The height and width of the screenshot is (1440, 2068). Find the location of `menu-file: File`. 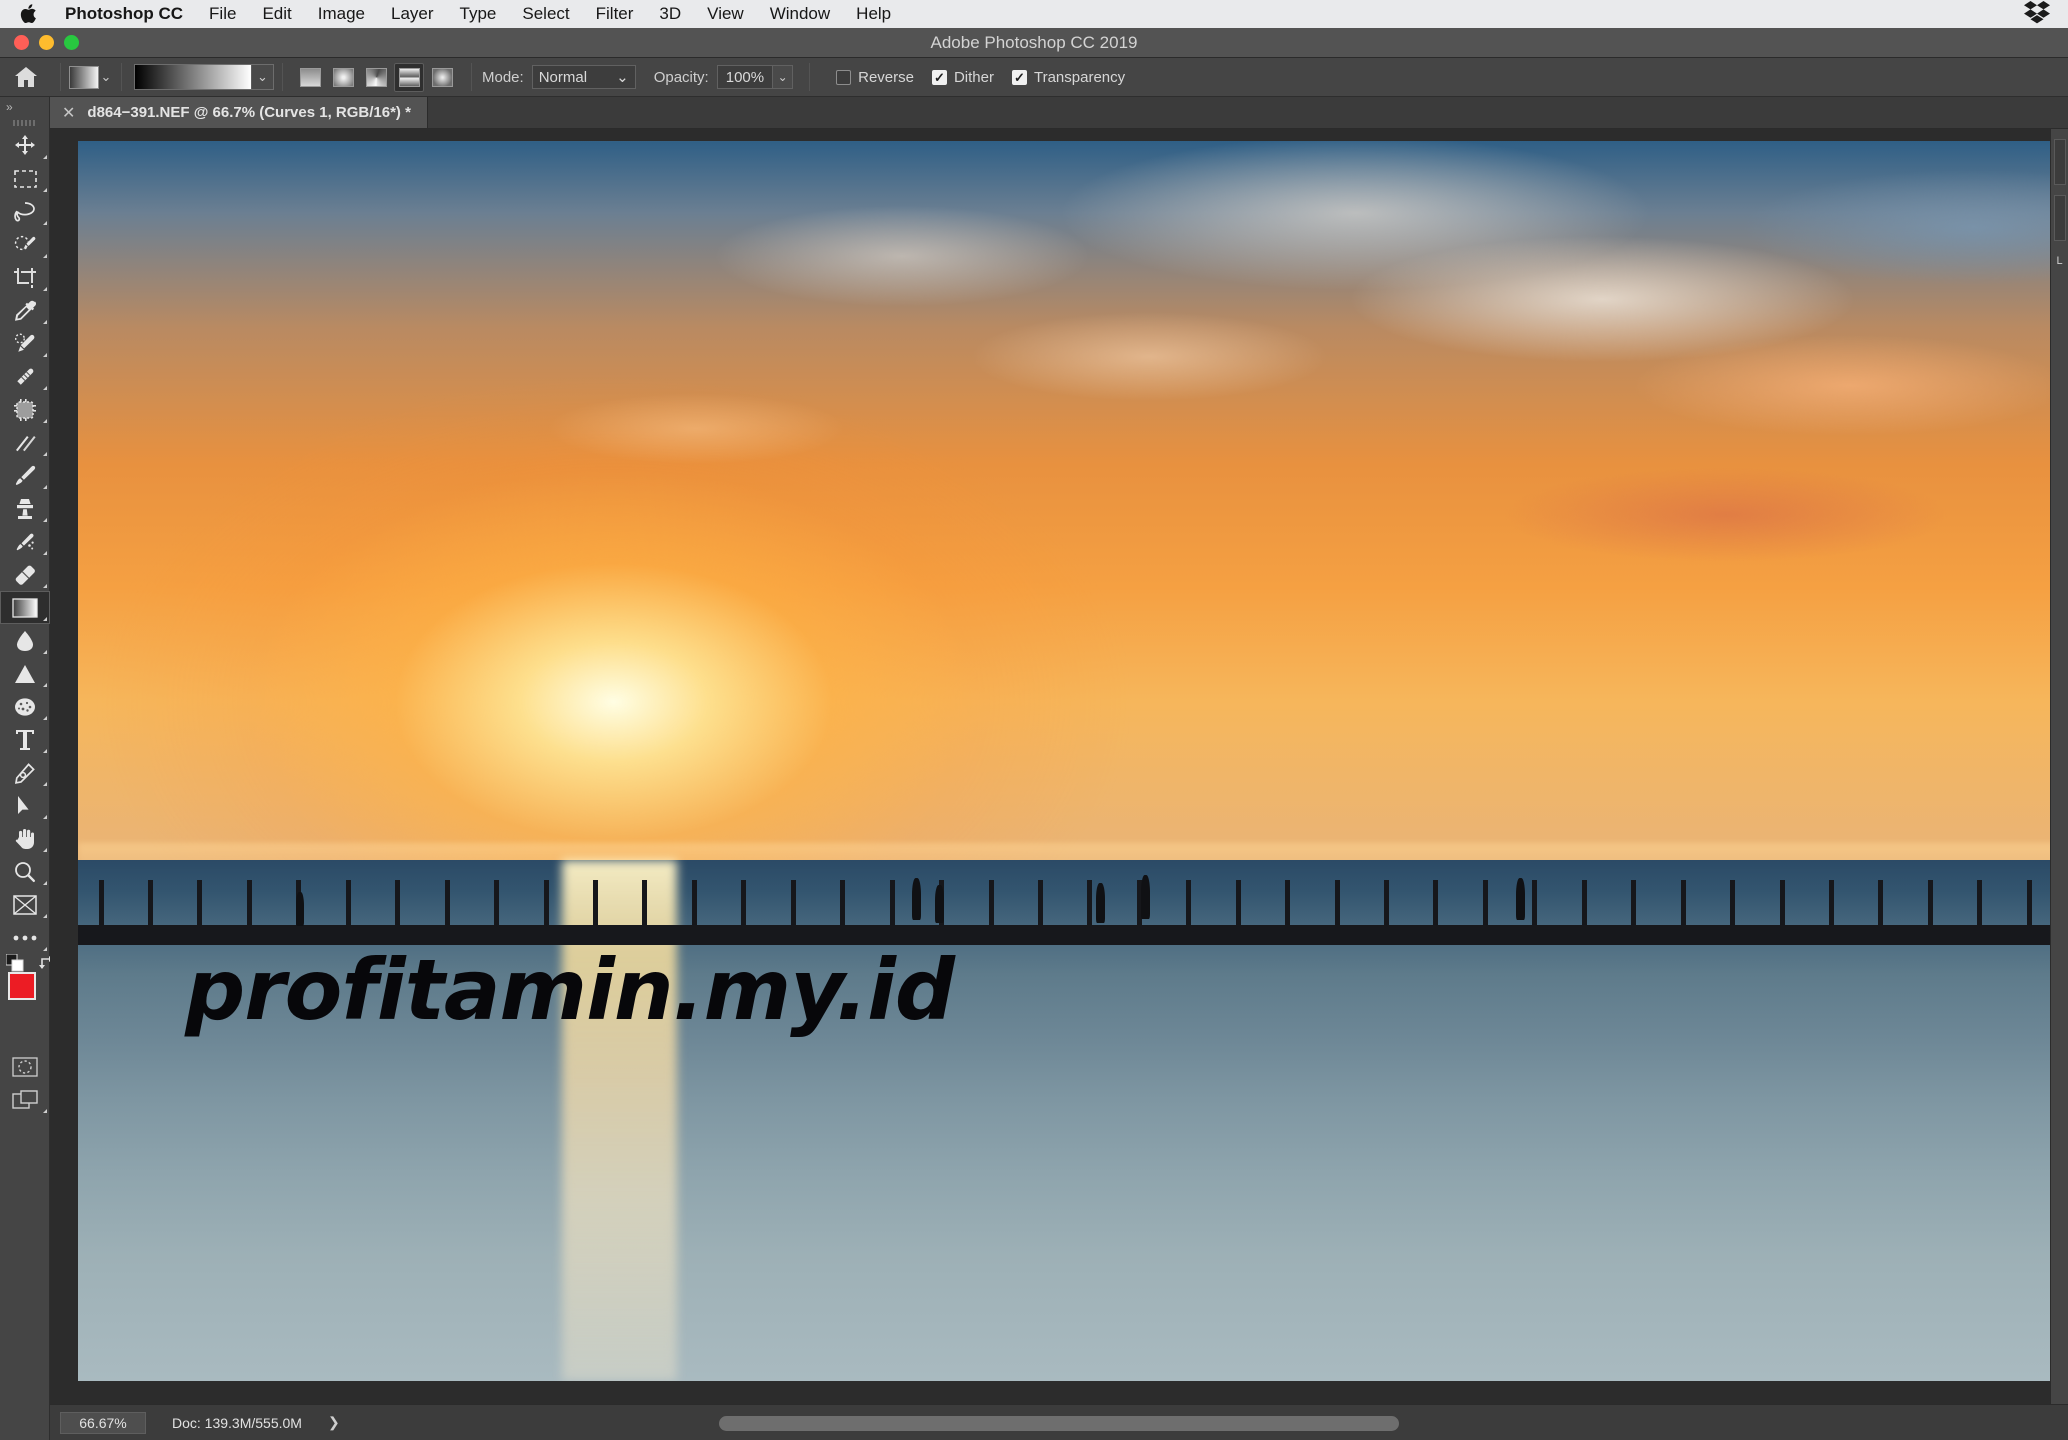

menu-file: File is located at coordinates (222, 14).